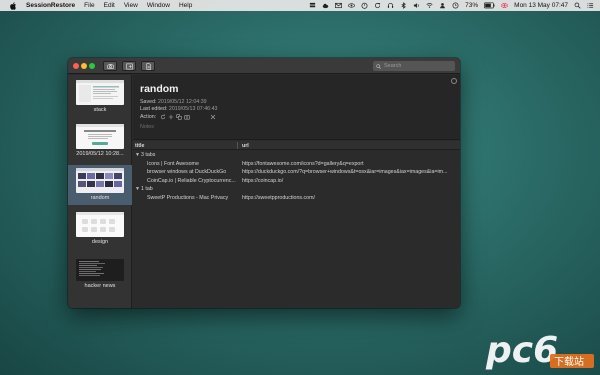 Image resolution: width=600 pixels, height=375 pixels. What do you see at coordinates (171, 117) in the screenshot?
I see `add-action-icon` at bounding box center [171, 117].